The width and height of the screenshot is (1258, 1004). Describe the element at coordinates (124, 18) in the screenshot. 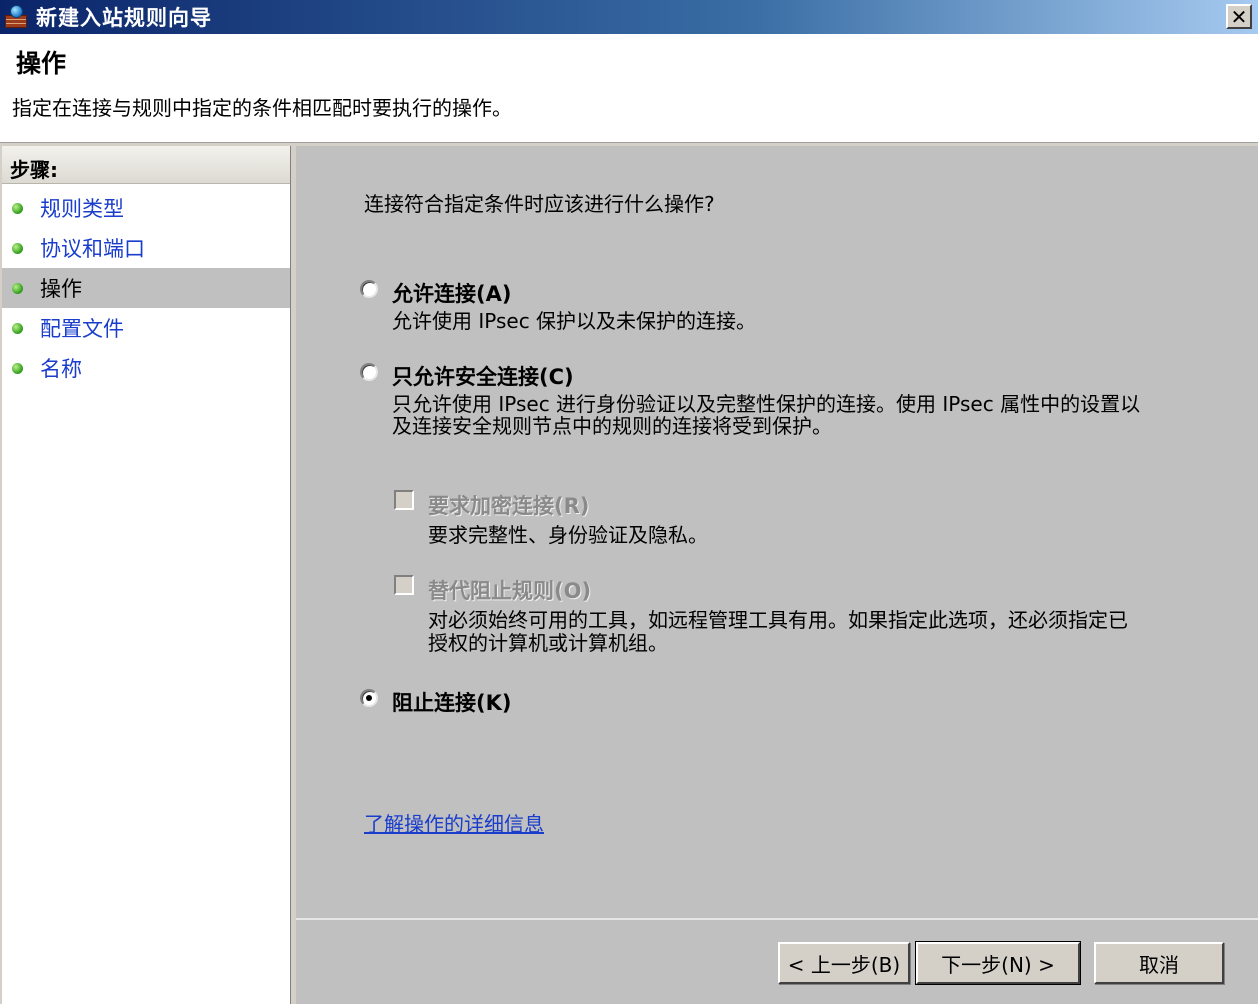

I see `window-title: 新建入站规则向导` at that location.